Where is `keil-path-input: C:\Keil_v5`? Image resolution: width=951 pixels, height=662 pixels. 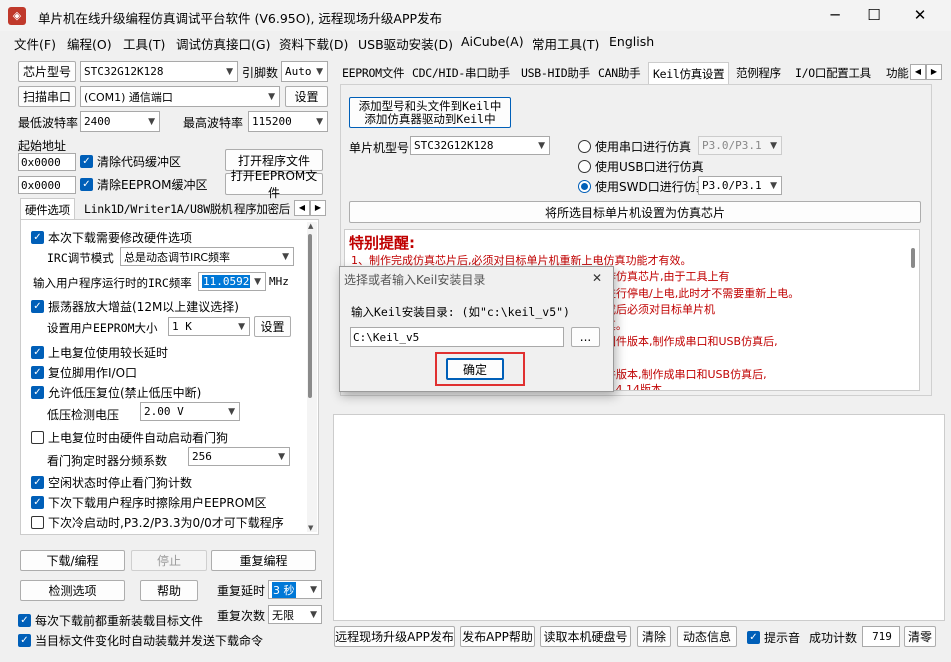
keil-path-input: C:\Keil_v5 is located at coordinates (457, 337).